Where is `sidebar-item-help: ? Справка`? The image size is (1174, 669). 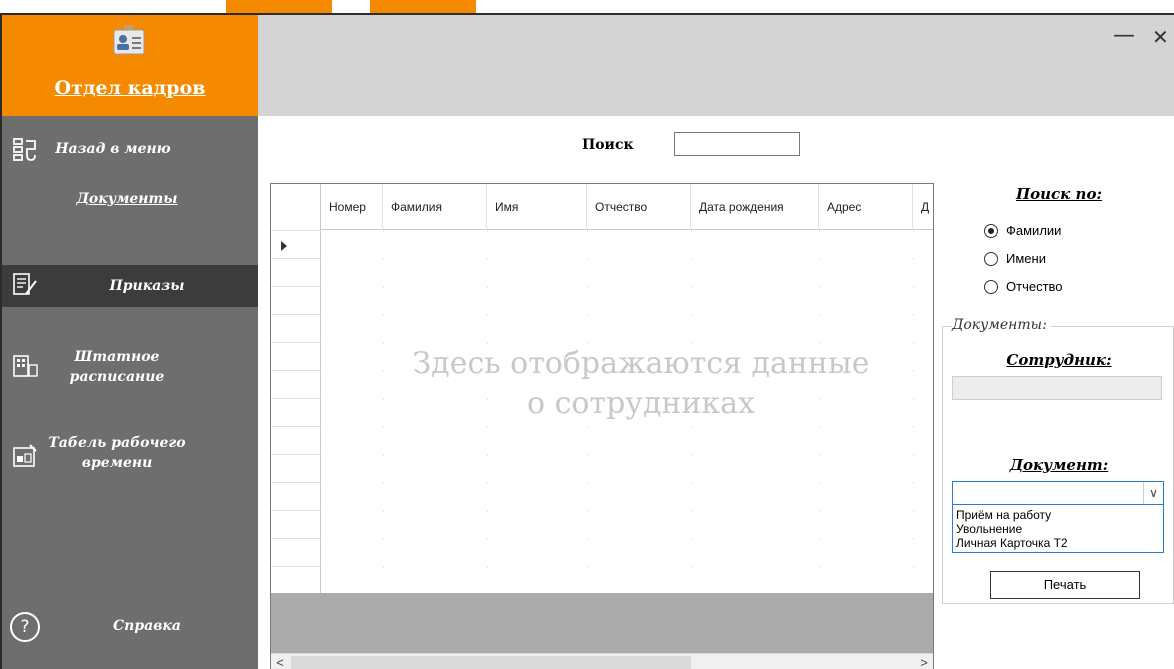 sidebar-item-help: ? Справка is located at coordinates (130, 633).